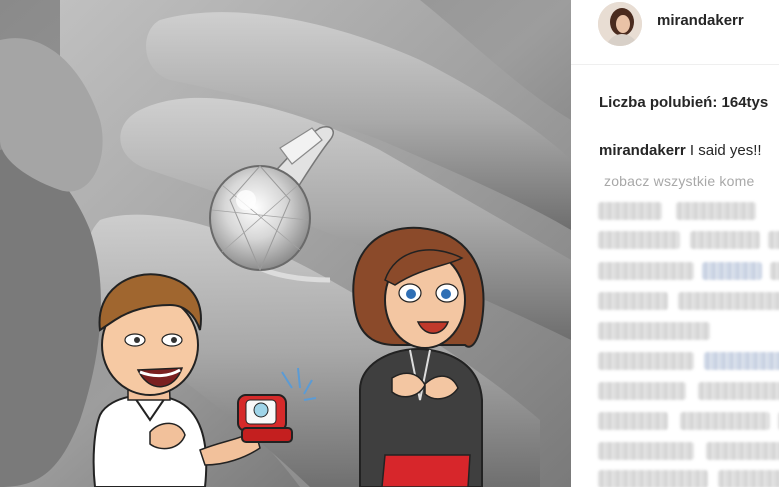 This screenshot has height=487, width=779. I want to click on likes-count: Liczba polubień: 164tys, so click(683, 102).